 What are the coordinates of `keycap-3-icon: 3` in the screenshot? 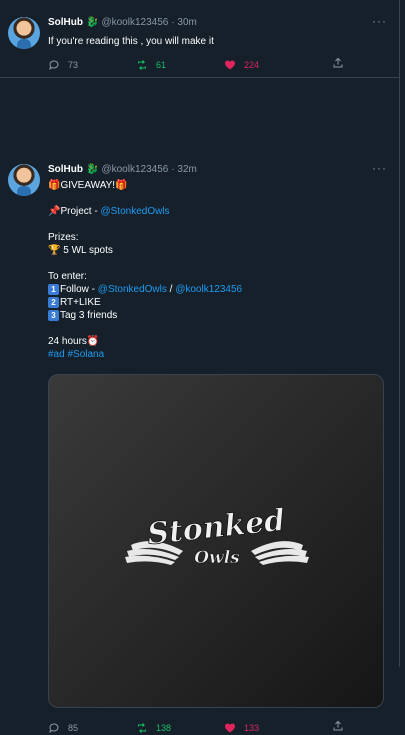 It's located at (53, 315).